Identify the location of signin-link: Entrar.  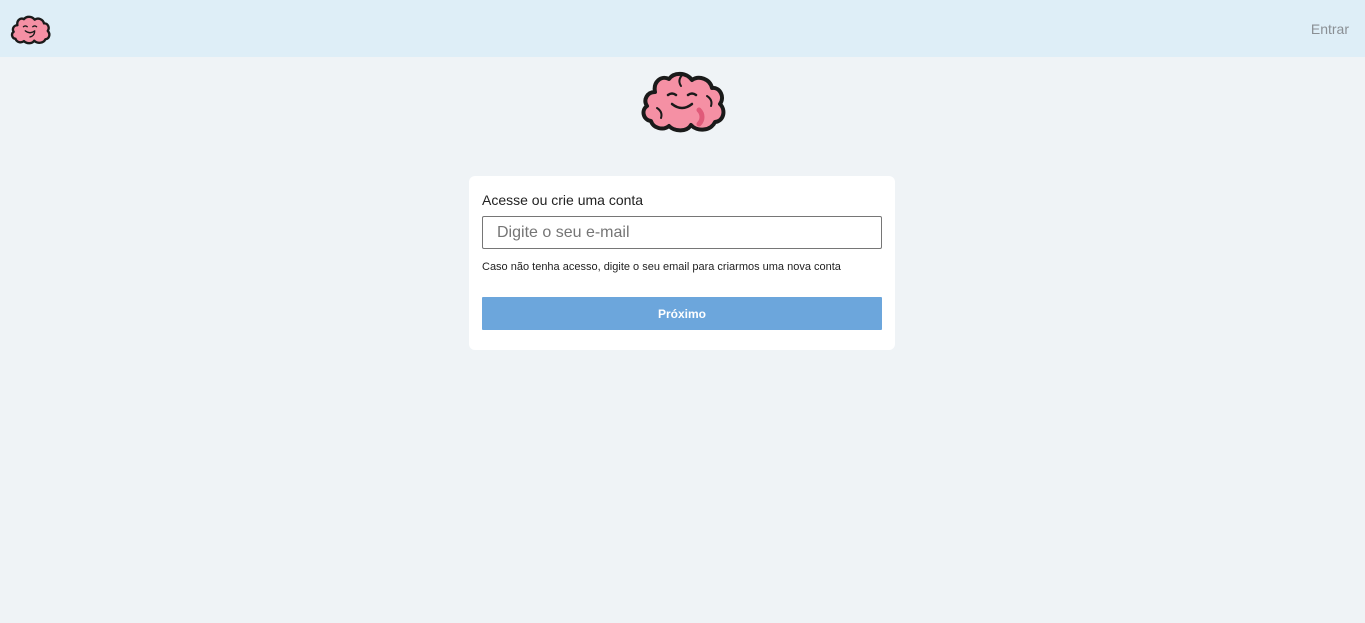
(1330, 29).